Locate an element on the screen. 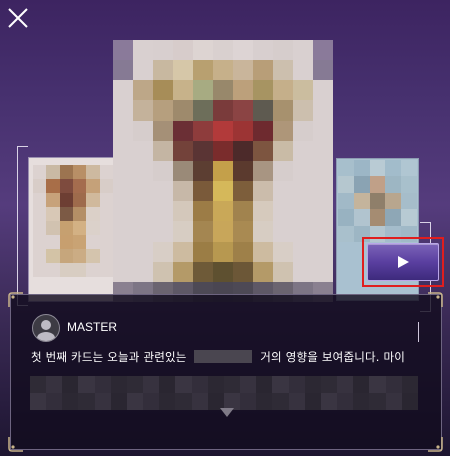 The width and height of the screenshot is (450, 456). triangle-down-icon is located at coordinates (227, 412).